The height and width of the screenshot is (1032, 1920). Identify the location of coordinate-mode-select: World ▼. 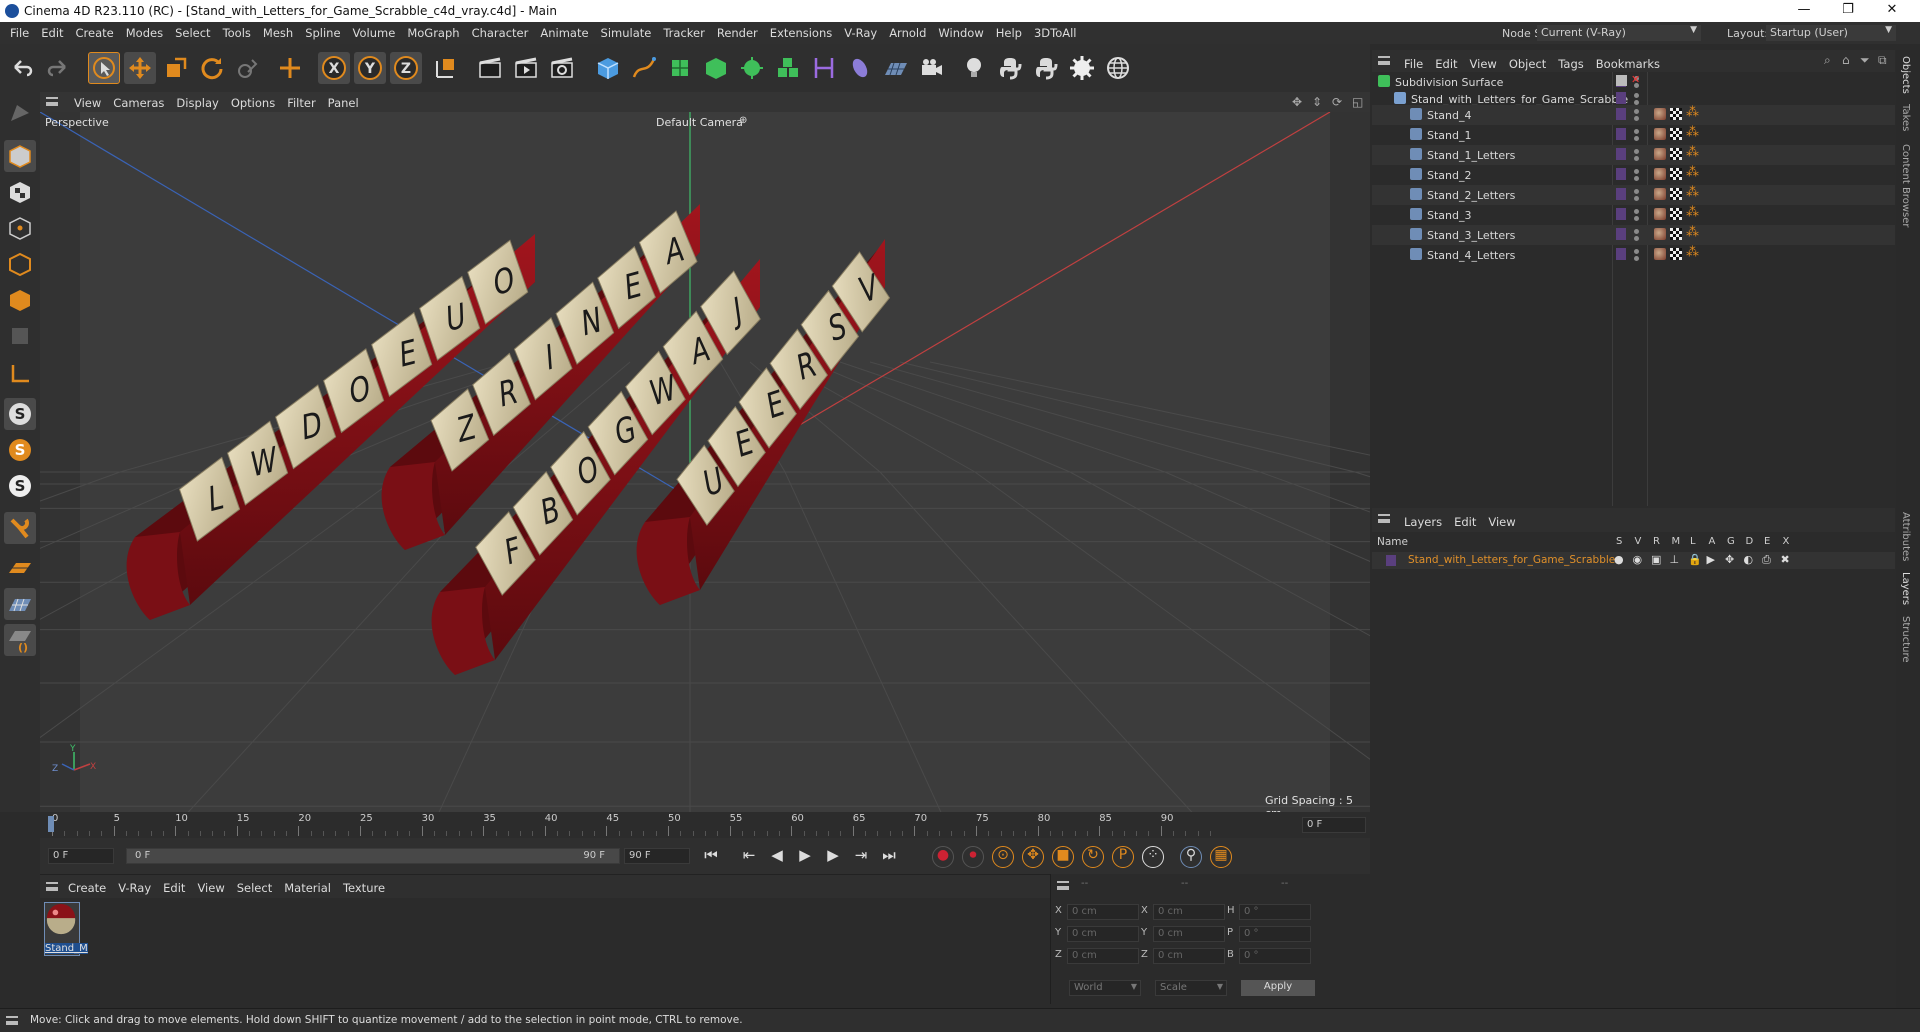
(1105, 988).